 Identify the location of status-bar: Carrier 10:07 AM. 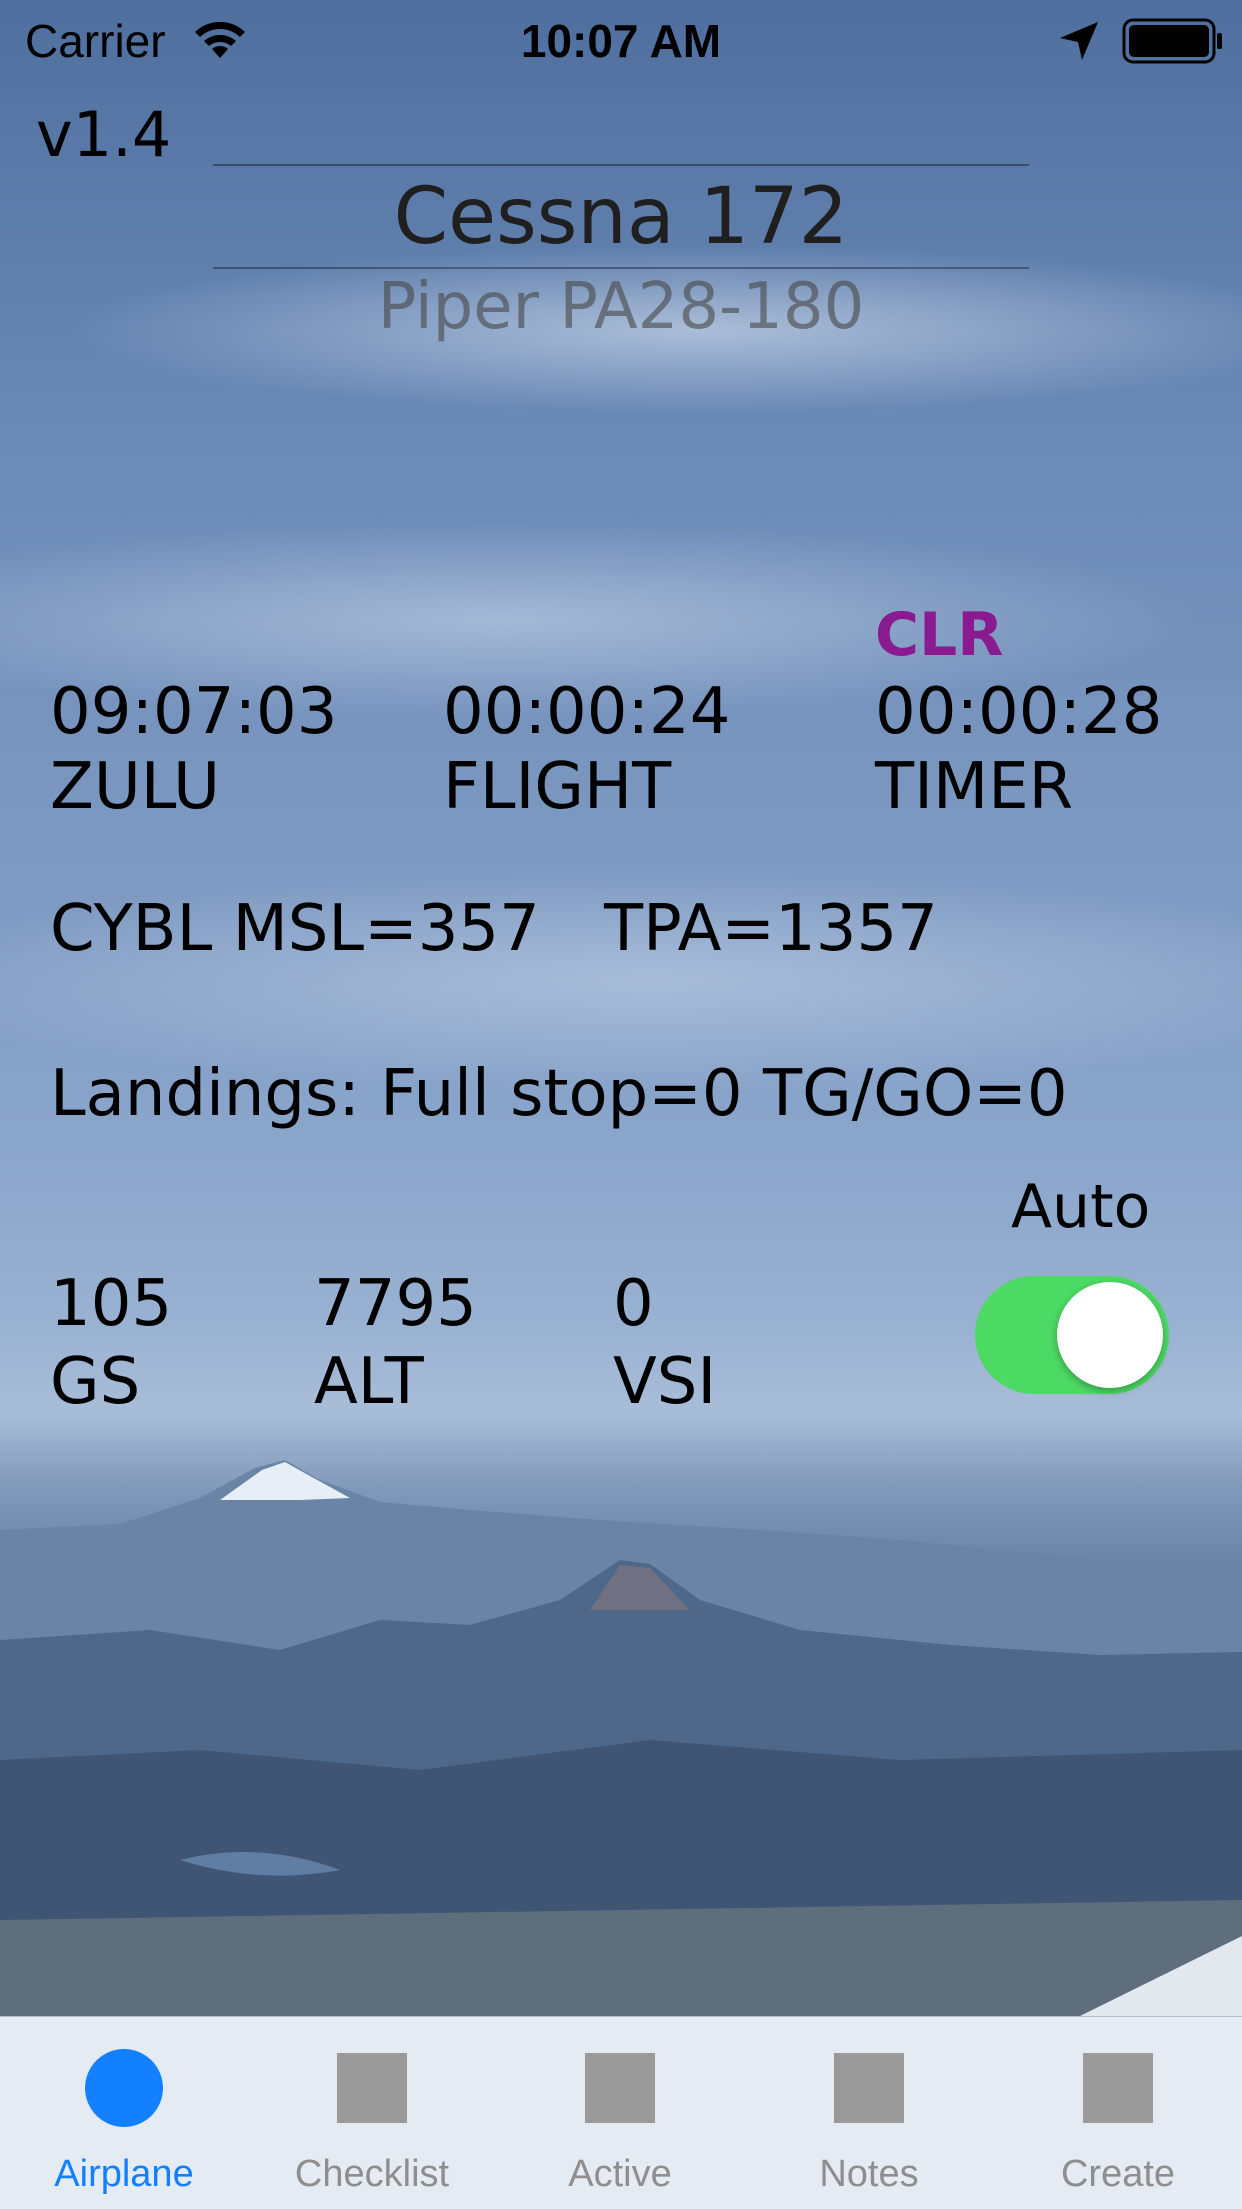
(621, 40).